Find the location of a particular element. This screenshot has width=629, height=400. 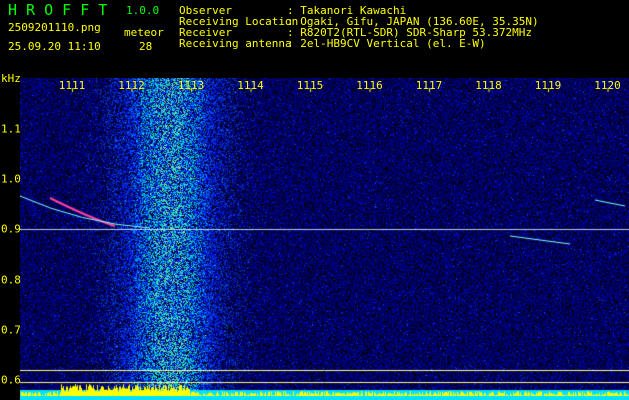

info-value: : 2el-HB9CV Vertical (el. E-W) is located at coordinates (386, 43).